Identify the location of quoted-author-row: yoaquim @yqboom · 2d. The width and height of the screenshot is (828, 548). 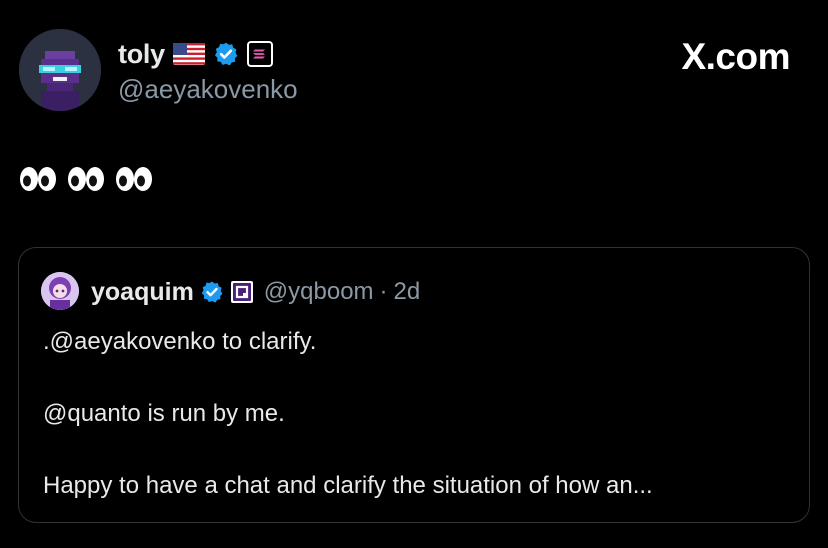
(255, 292).